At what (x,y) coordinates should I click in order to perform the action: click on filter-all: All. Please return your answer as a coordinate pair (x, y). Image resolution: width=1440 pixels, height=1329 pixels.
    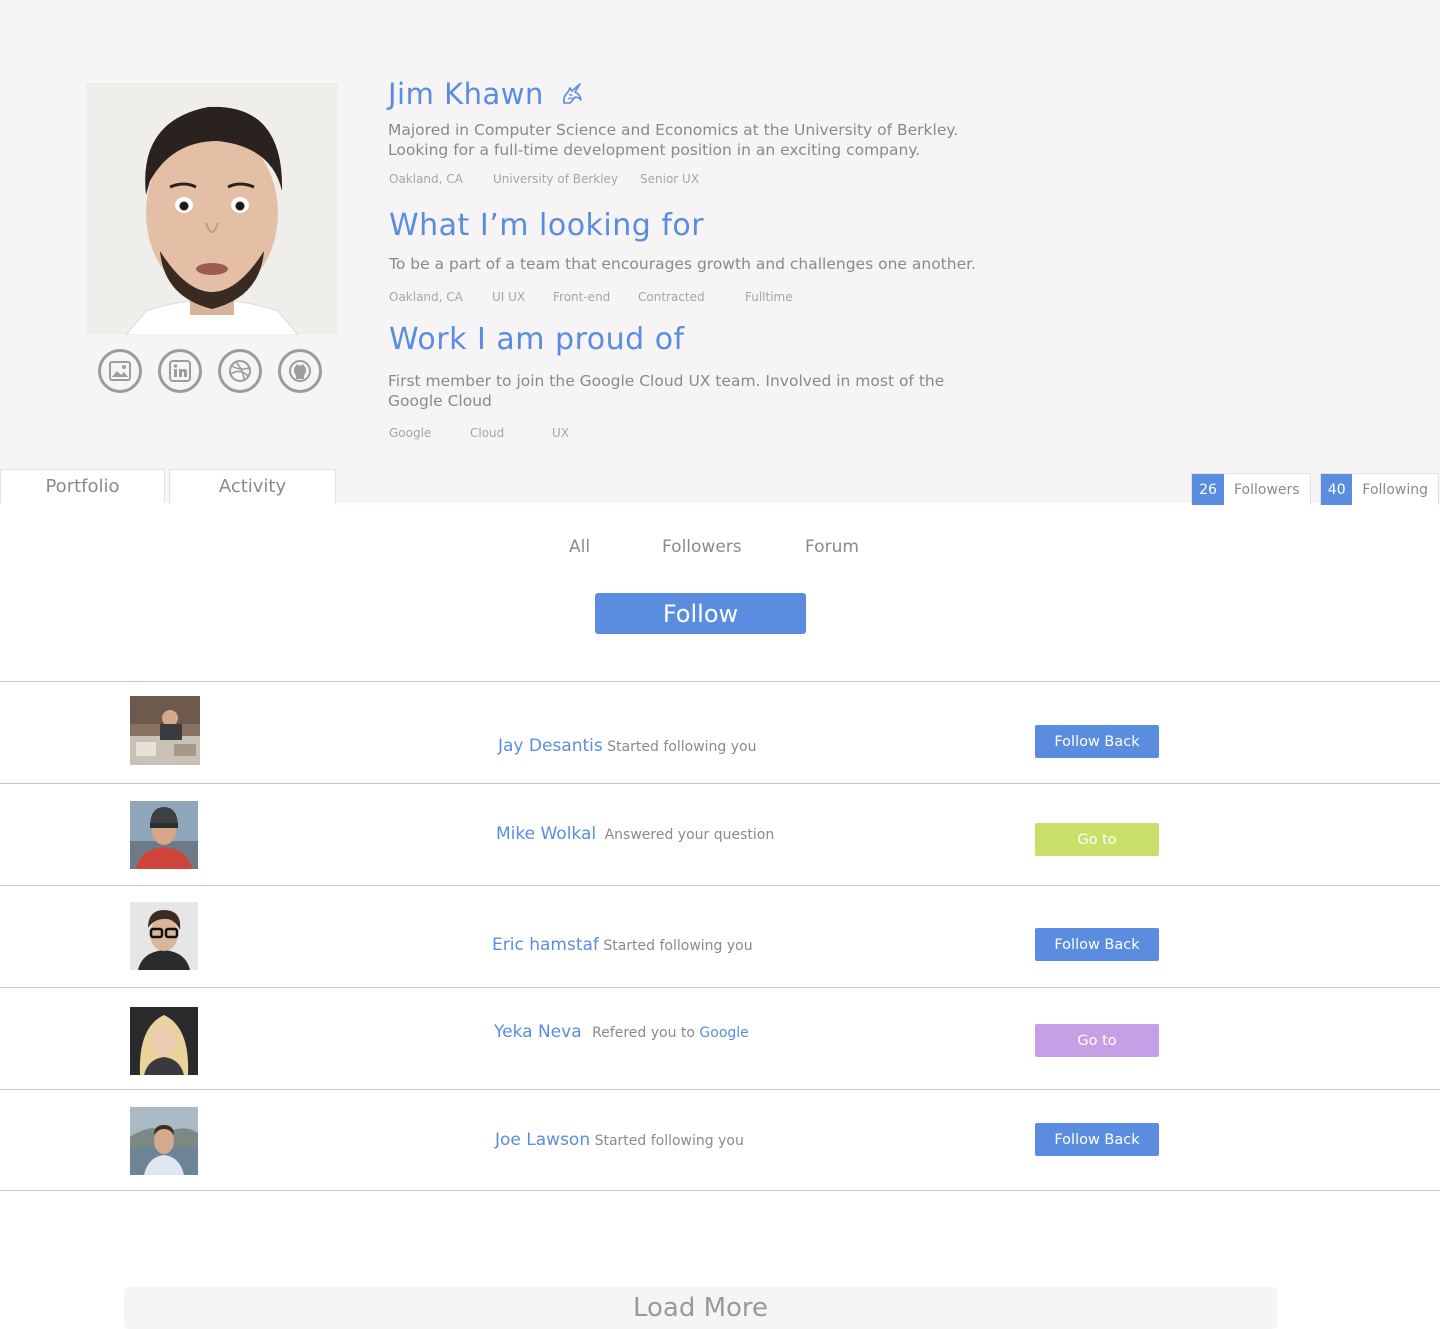
    Looking at the image, I should click on (579, 547).